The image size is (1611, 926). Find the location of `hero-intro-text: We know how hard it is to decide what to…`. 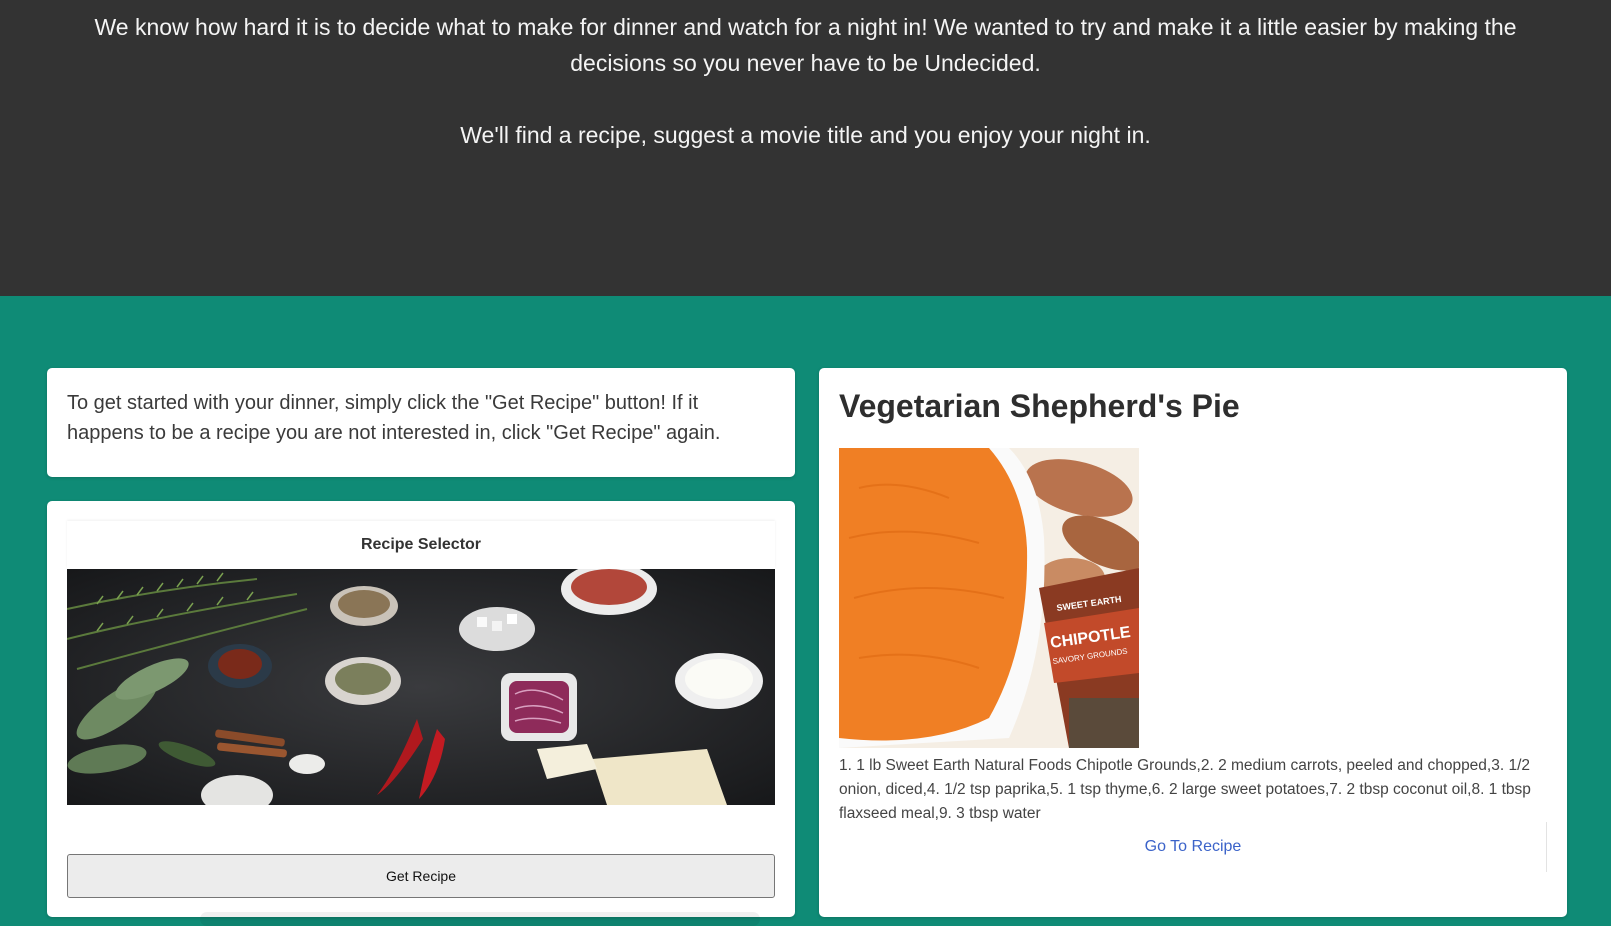

hero-intro-text: We know how hard it is to decide what to… is located at coordinates (805, 45).